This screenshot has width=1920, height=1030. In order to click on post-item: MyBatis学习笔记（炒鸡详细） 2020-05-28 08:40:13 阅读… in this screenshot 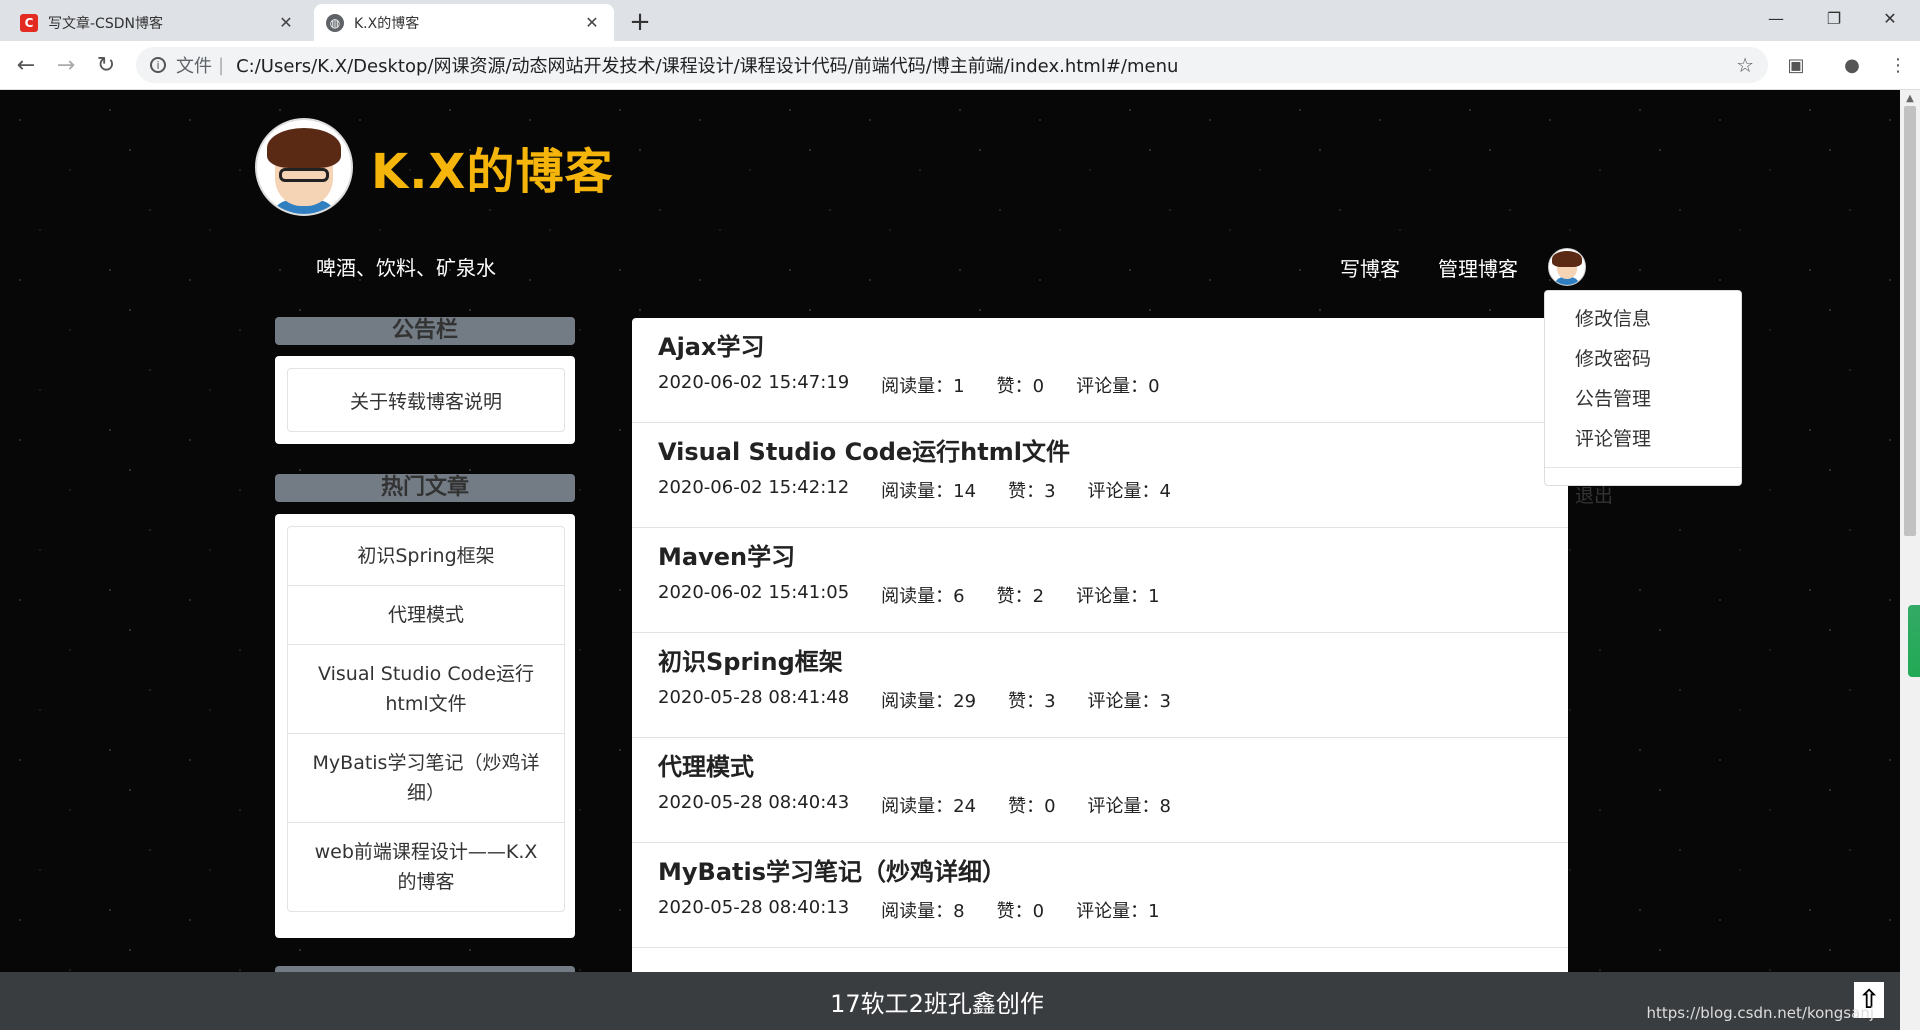, I will do `click(1100, 895)`.